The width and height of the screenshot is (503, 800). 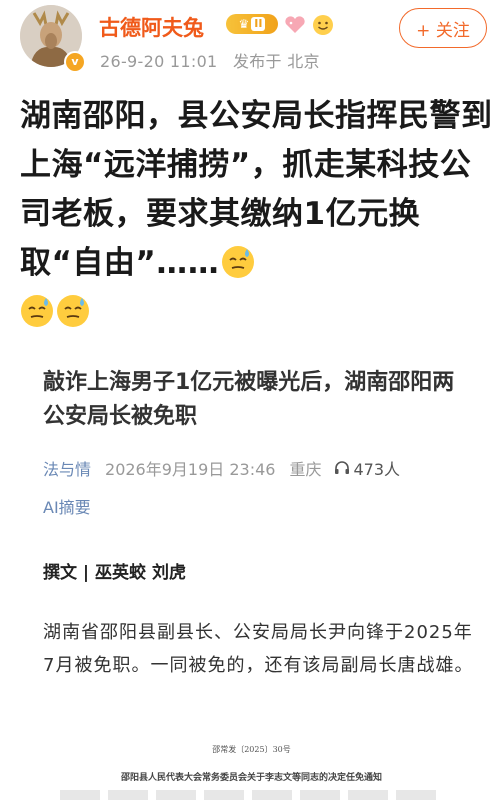 What do you see at coordinates (67, 506) in the screenshot?
I see `ai-summary-link: AI摘要` at bounding box center [67, 506].